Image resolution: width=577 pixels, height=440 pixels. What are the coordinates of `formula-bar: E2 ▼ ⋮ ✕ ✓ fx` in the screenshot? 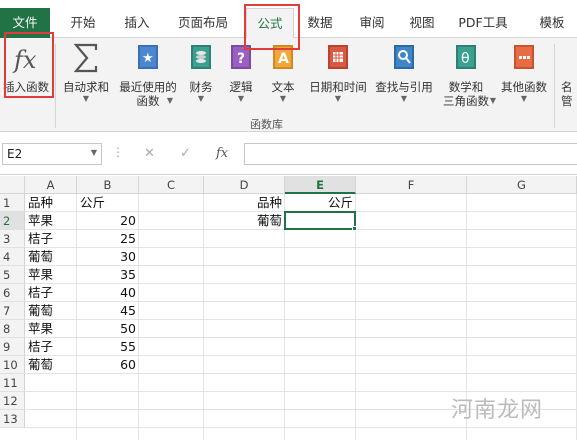 It's located at (288, 154).